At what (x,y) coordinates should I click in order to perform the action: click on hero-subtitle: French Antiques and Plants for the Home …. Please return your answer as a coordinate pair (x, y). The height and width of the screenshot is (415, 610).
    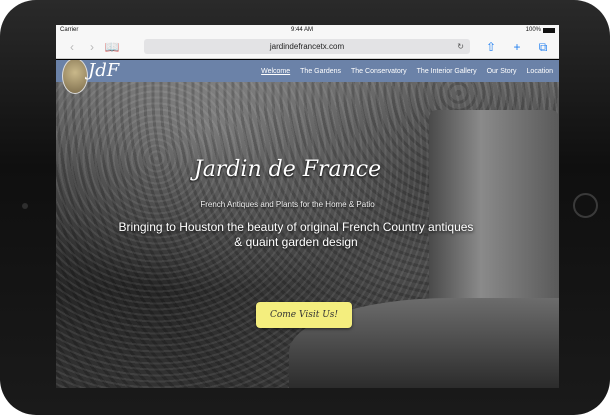
    Looking at the image, I should click on (287, 204).